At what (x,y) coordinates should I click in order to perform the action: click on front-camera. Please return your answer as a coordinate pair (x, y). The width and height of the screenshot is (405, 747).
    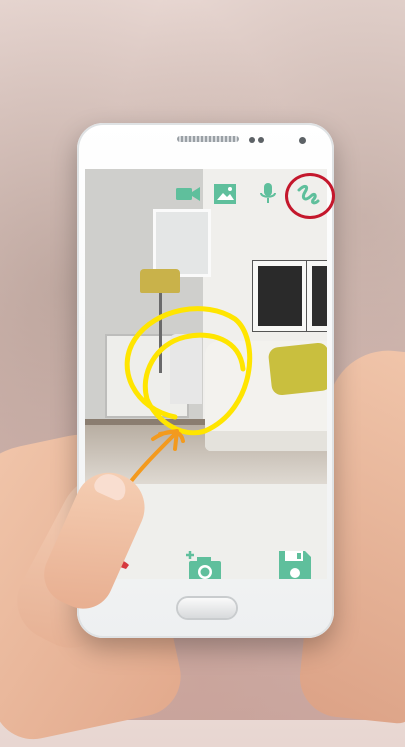
    Looking at the image, I should click on (302, 140).